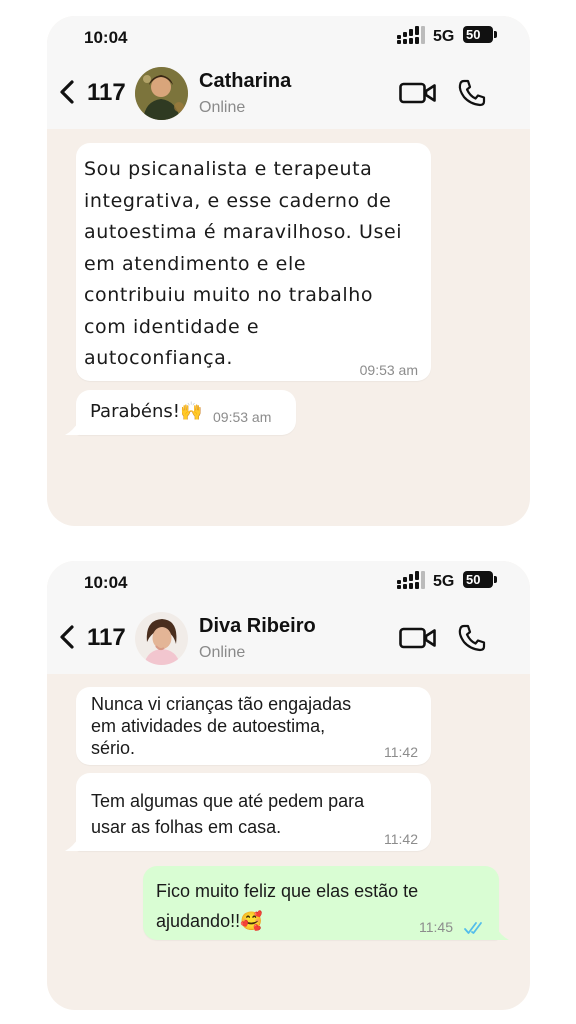  Describe the element at coordinates (146, 411) in the screenshot. I see `message-text: Parabéns!🙌` at that location.